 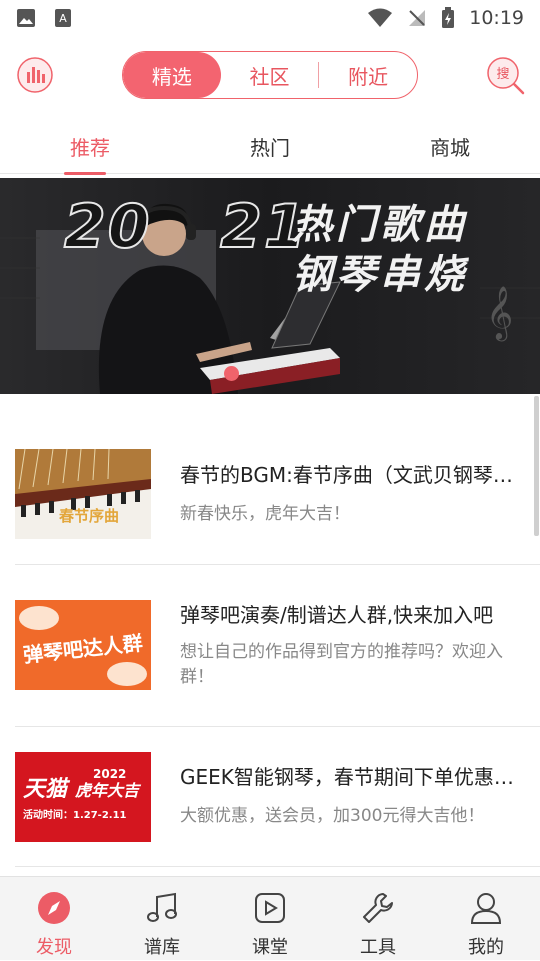 What do you see at coordinates (162, 907) in the screenshot?
I see `music-note-icon` at bounding box center [162, 907].